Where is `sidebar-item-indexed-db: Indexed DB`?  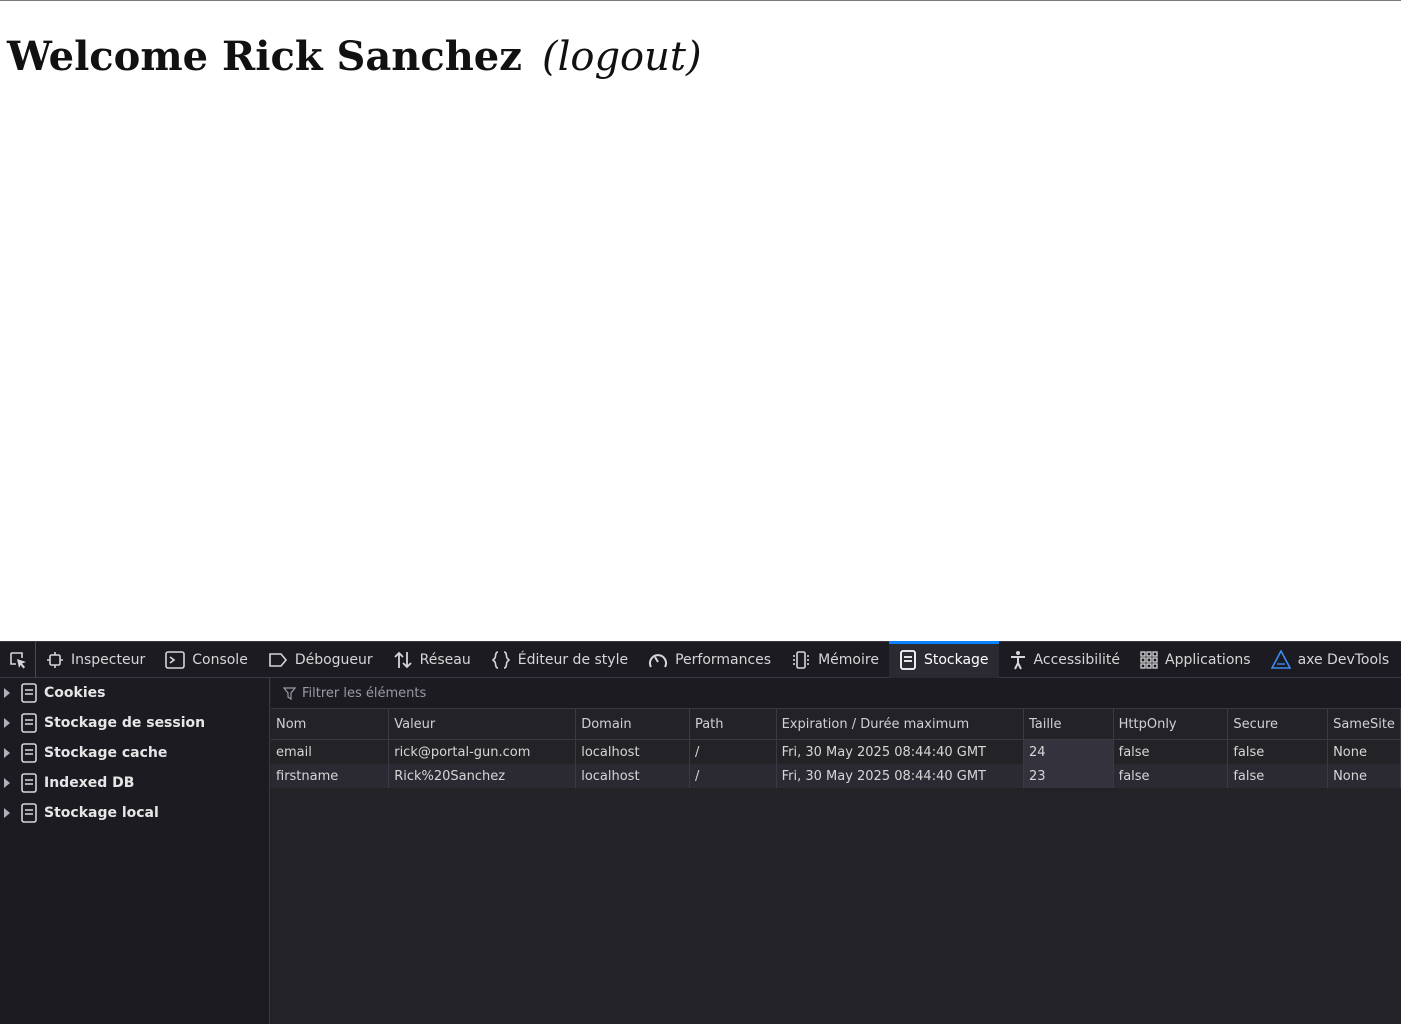
sidebar-item-indexed-db: Indexed DB is located at coordinates (134, 783).